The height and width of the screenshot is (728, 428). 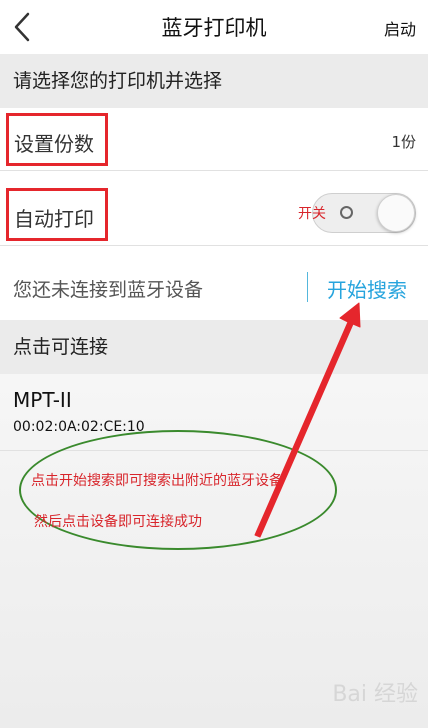 I want to click on section-header-connectable: 点击可连接, so click(x=214, y=347).